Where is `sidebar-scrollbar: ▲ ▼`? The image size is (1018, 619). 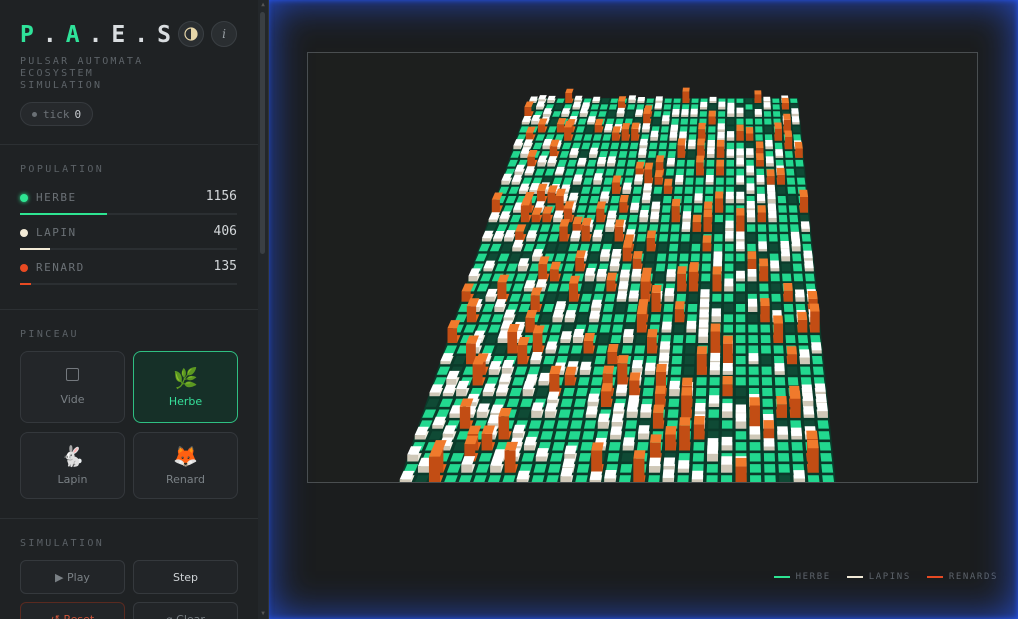 sidebar-scrollbar: ▲ ▼ is located at coordinates (263, 309).